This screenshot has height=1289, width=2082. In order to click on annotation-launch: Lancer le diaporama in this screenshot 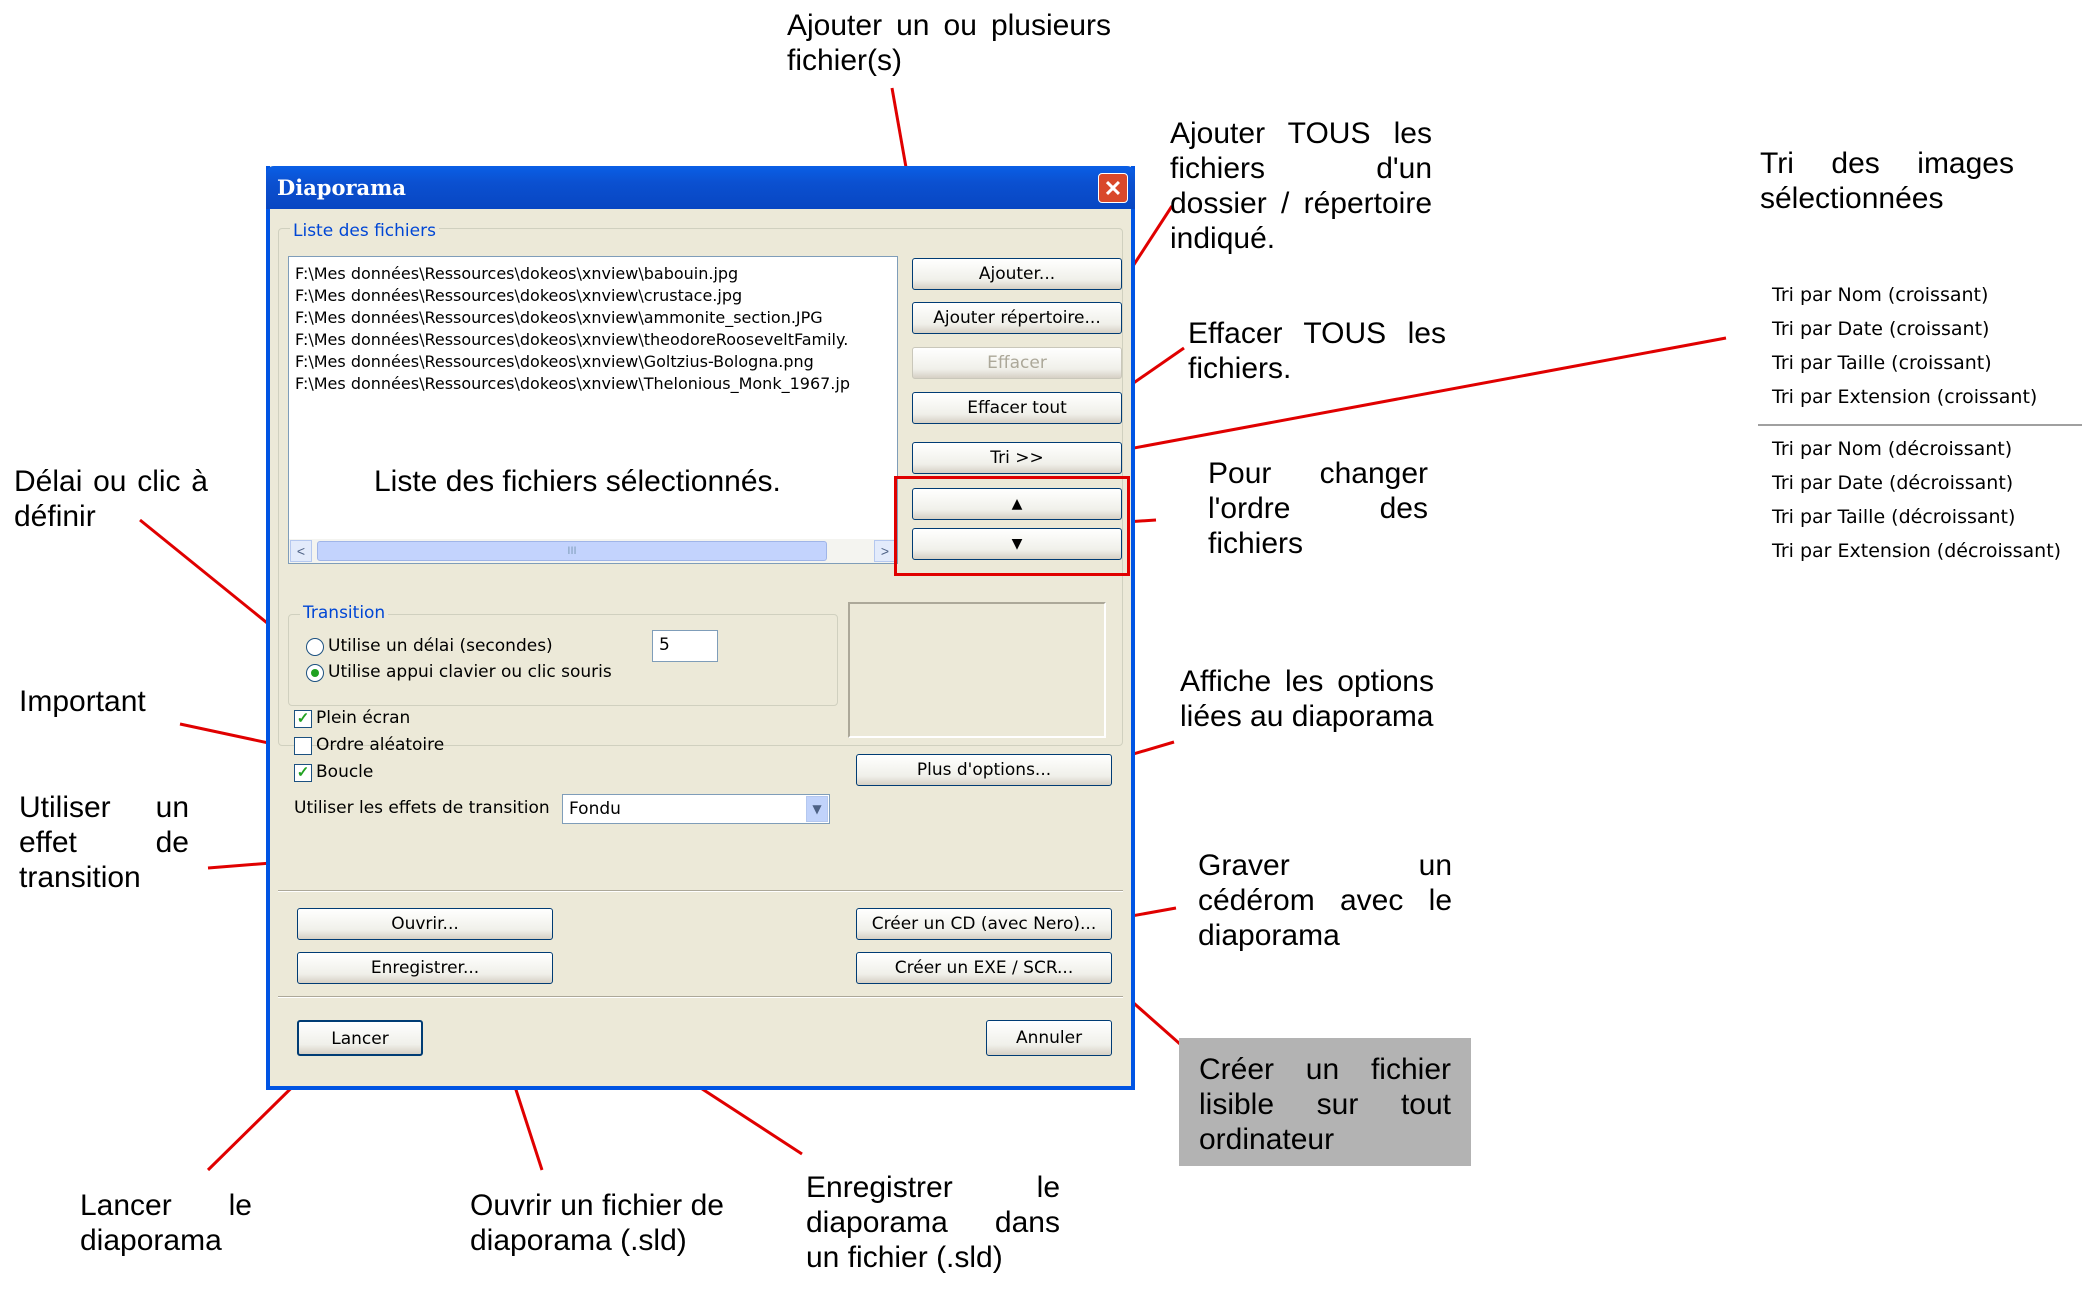, I will do `click(166, 1223)`.